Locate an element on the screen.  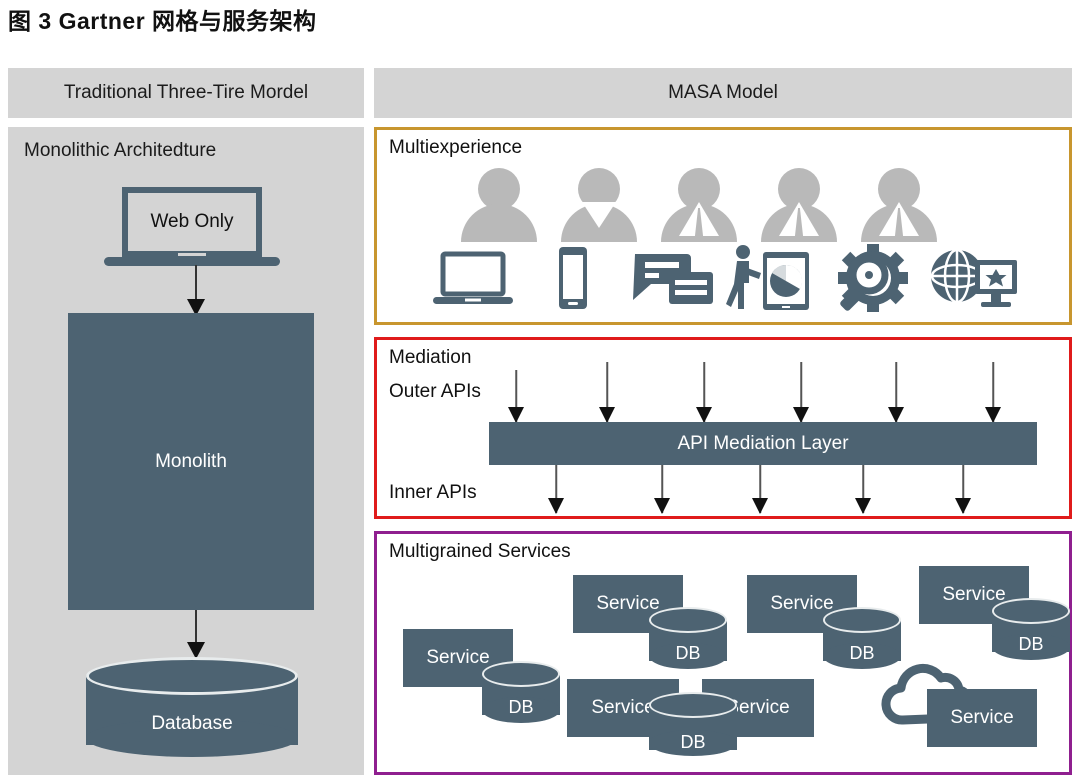
laptop-icon-svg is located at coordinates (473, 277).